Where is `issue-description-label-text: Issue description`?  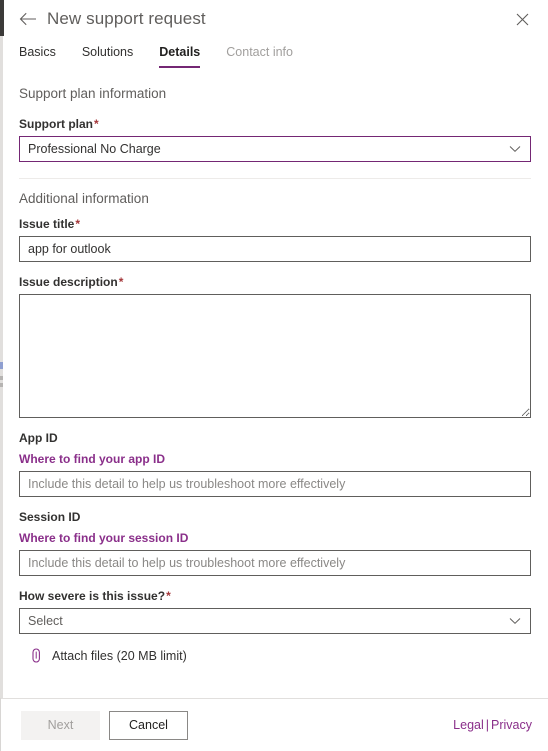
issue-description-label-text: Issue description is located at coordinates (68, 282).